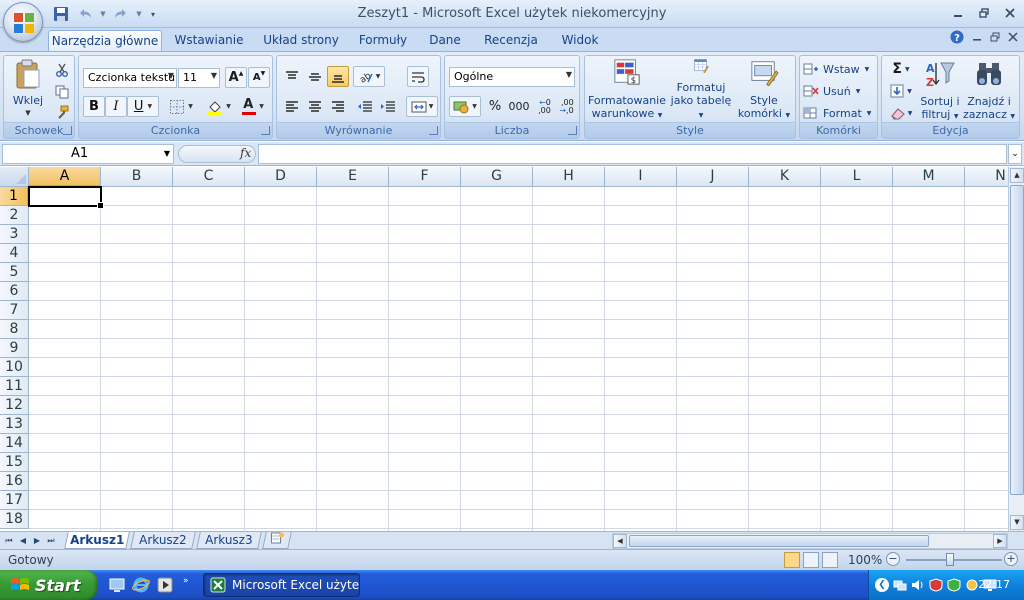 Image resolution: width=1024 pixels, height=600 pixels. What do you see at coordinates (365, 106) in the screenshot?
I see `decrease-indent-button` at bounding box center [365, 106].